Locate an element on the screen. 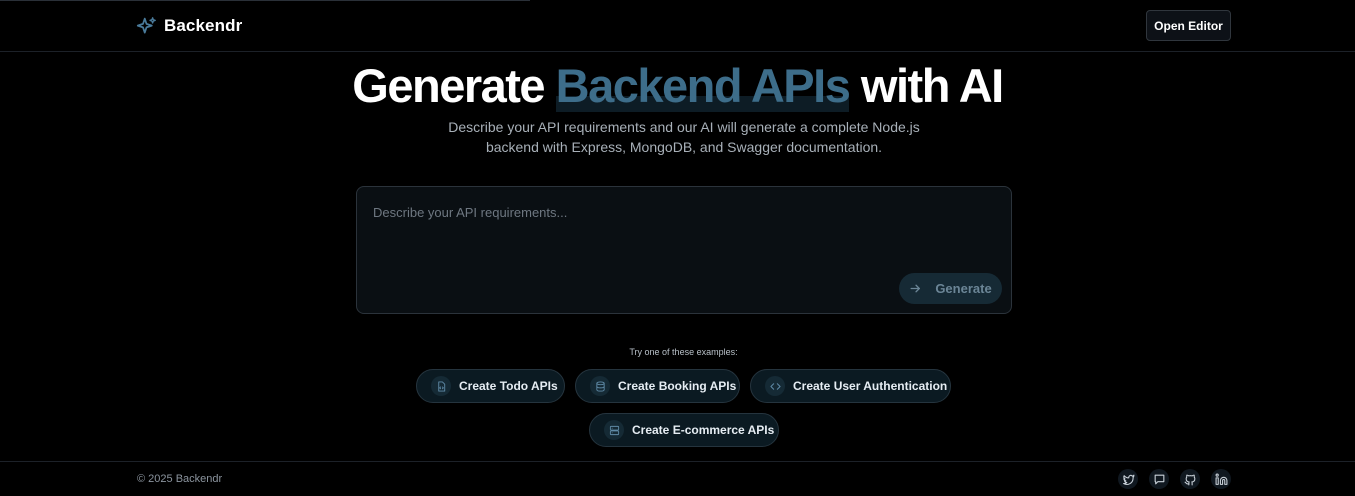 Image resolution: width=1355 pixels, height=496 pixels. hero-title-suffix: with AI is located at coordinates (932, 85).